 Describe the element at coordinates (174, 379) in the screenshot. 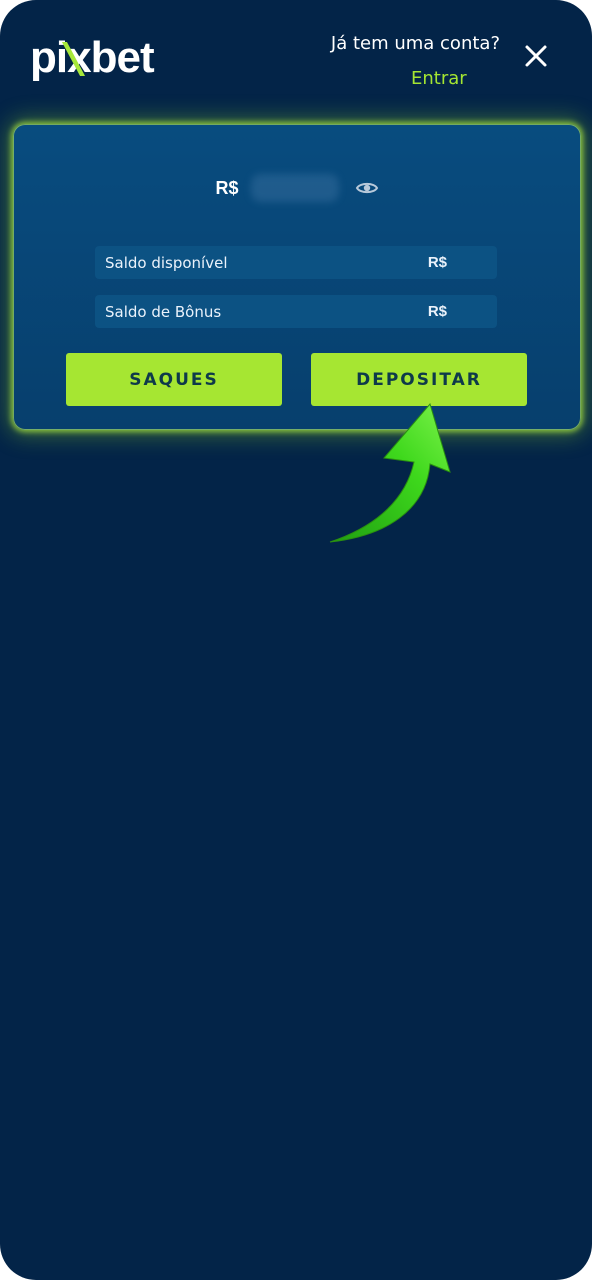

I see `withdraw-button: SAQUES` at that location.